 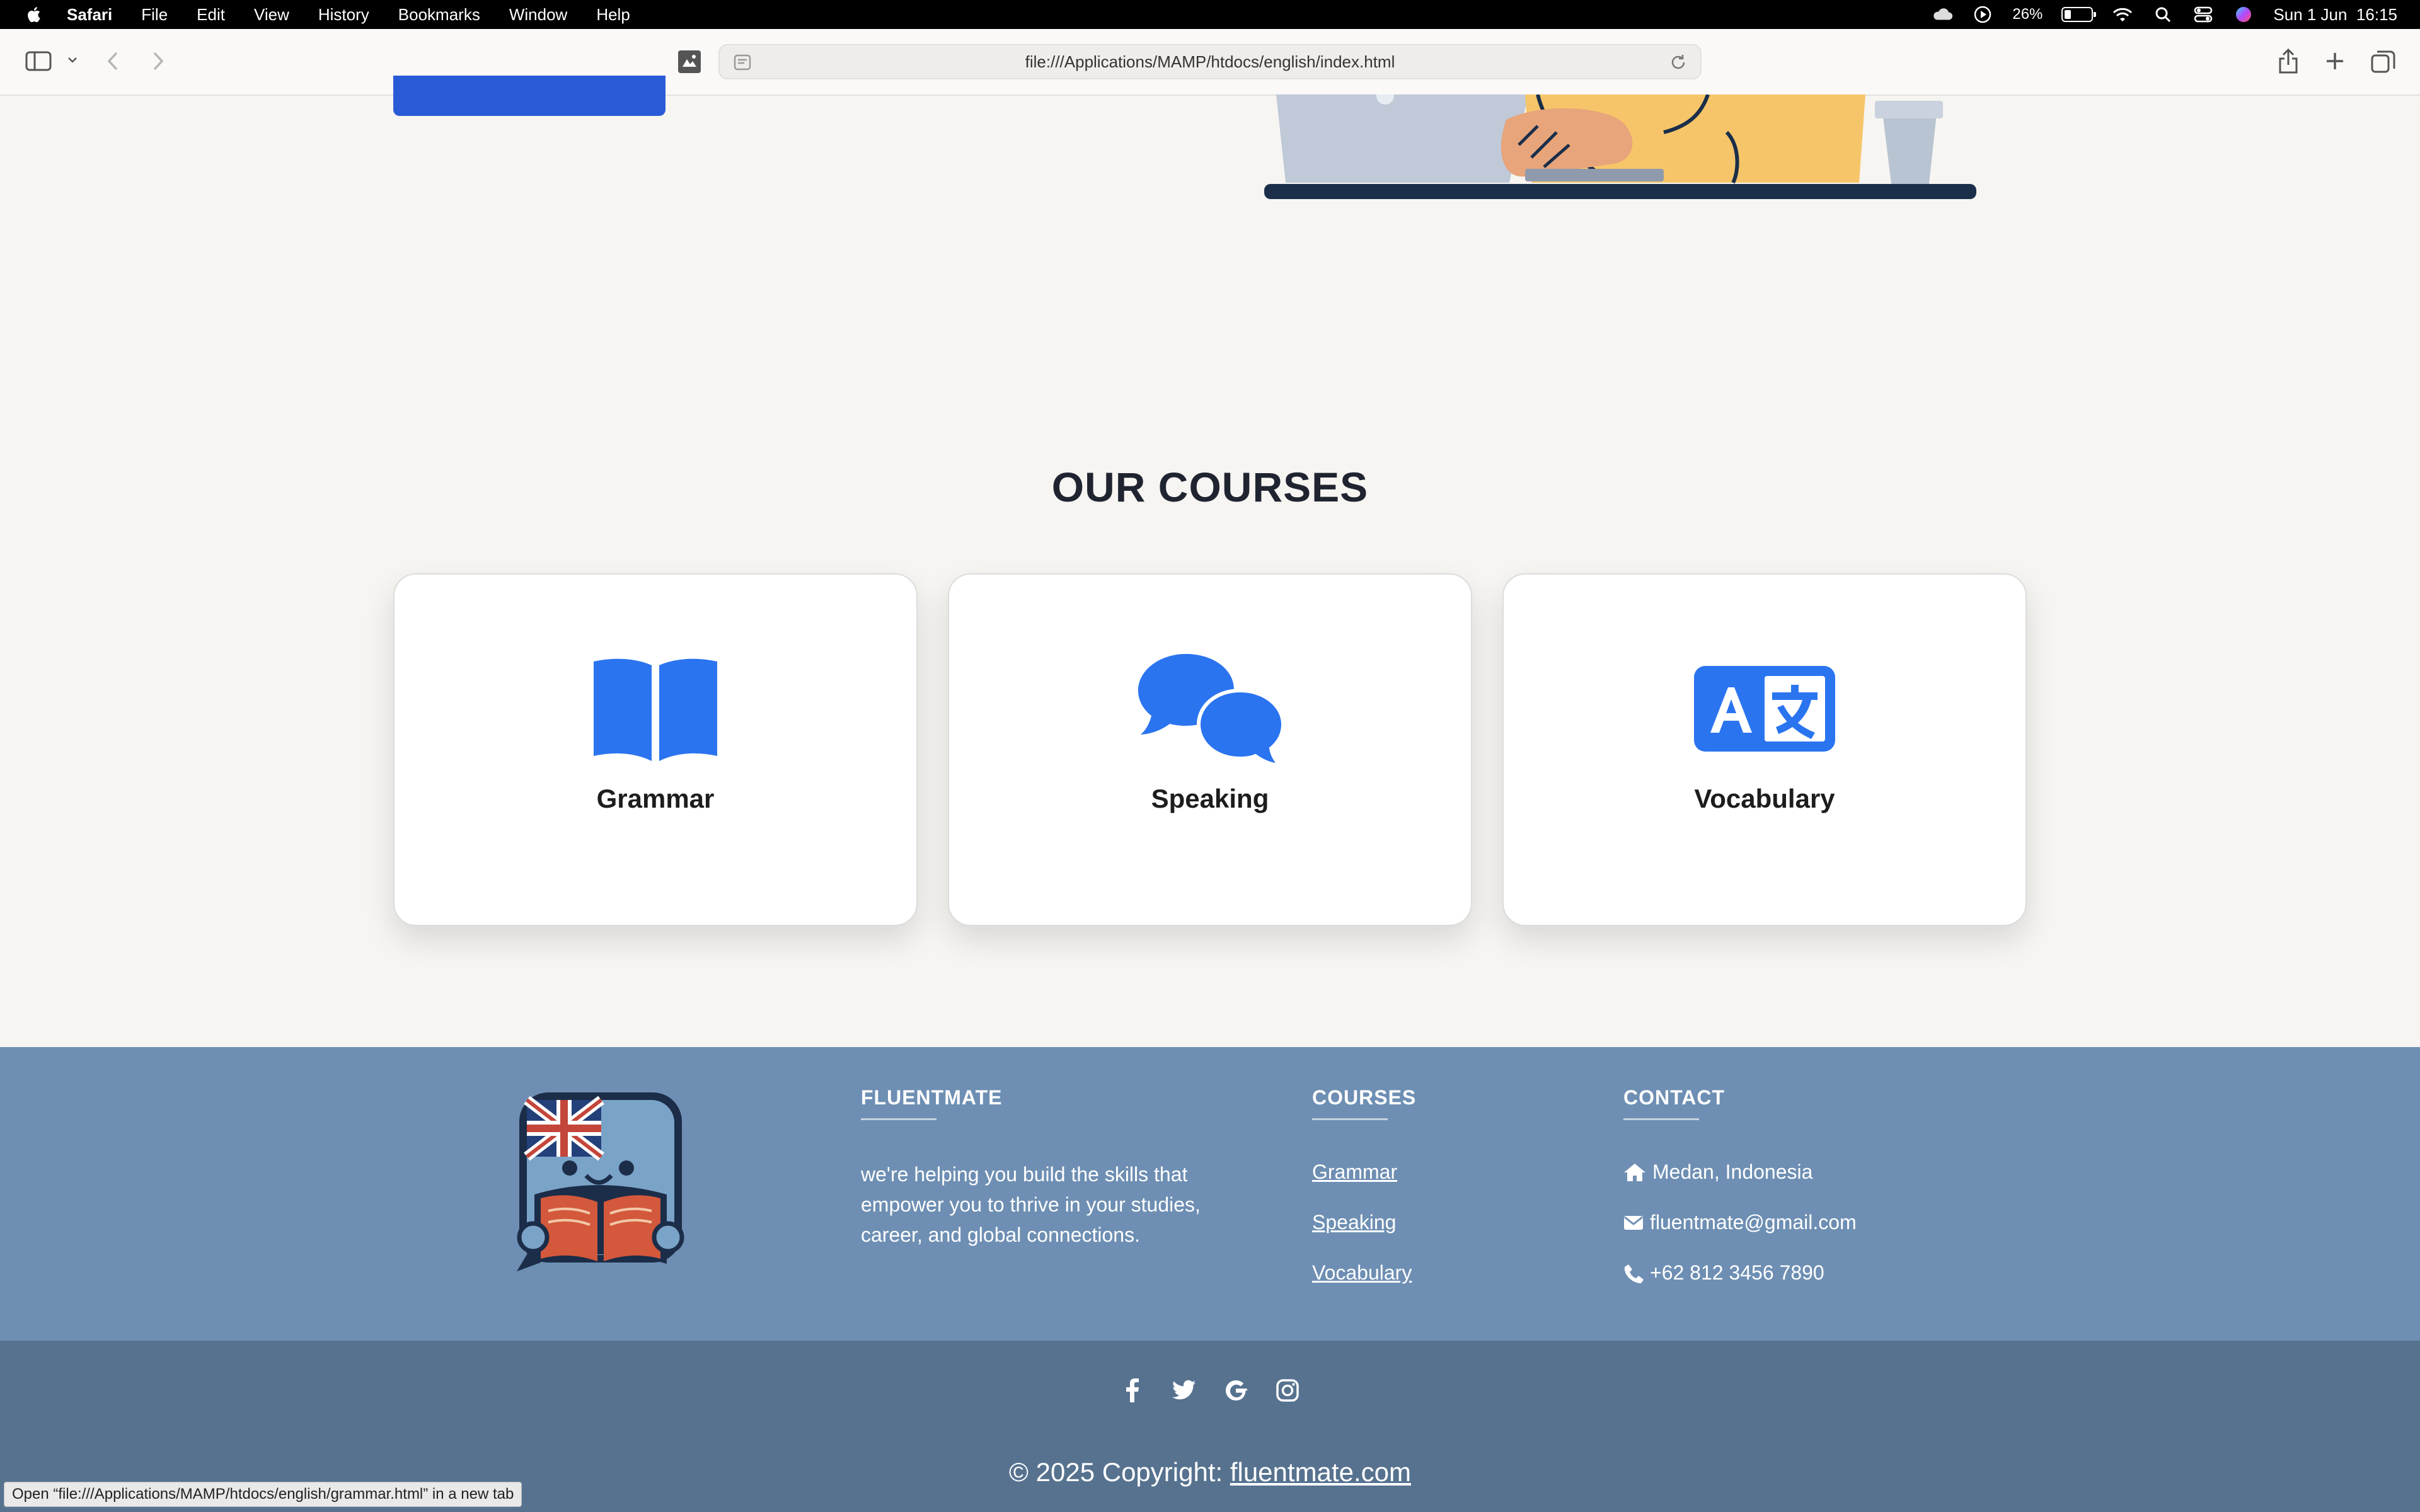 I want to click on social-links, so click(x=1210, y=1390).